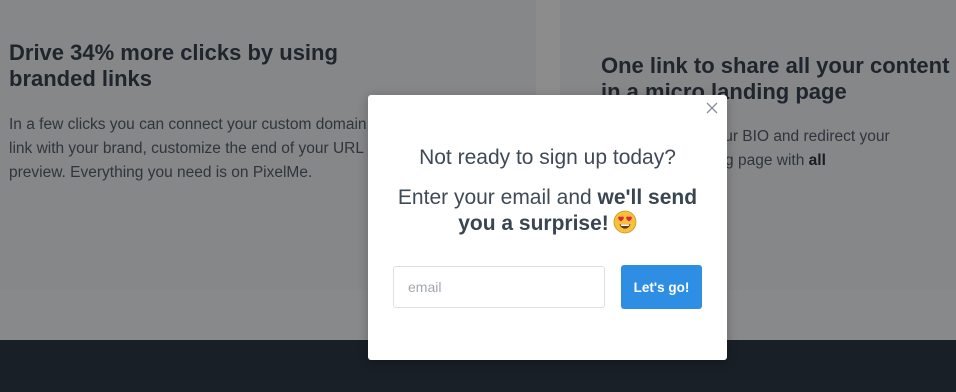 The height and width of the screenshot is (392, 956). I want to click on close-button, so click(712, 108).